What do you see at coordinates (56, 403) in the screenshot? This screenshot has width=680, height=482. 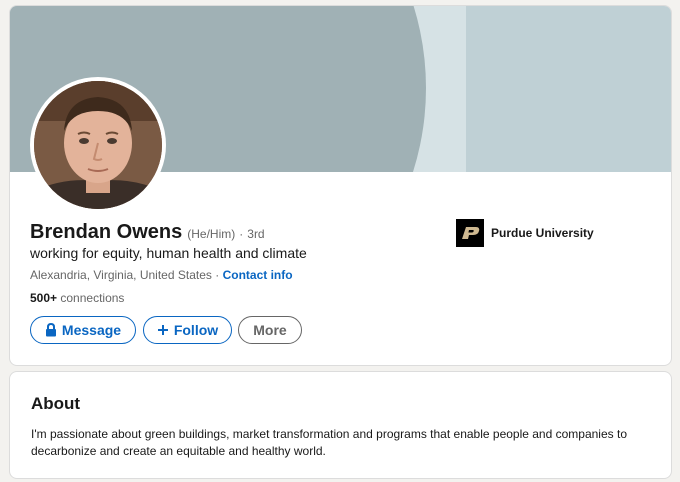 I see `about-title: About` at bounding box center [56, 403].